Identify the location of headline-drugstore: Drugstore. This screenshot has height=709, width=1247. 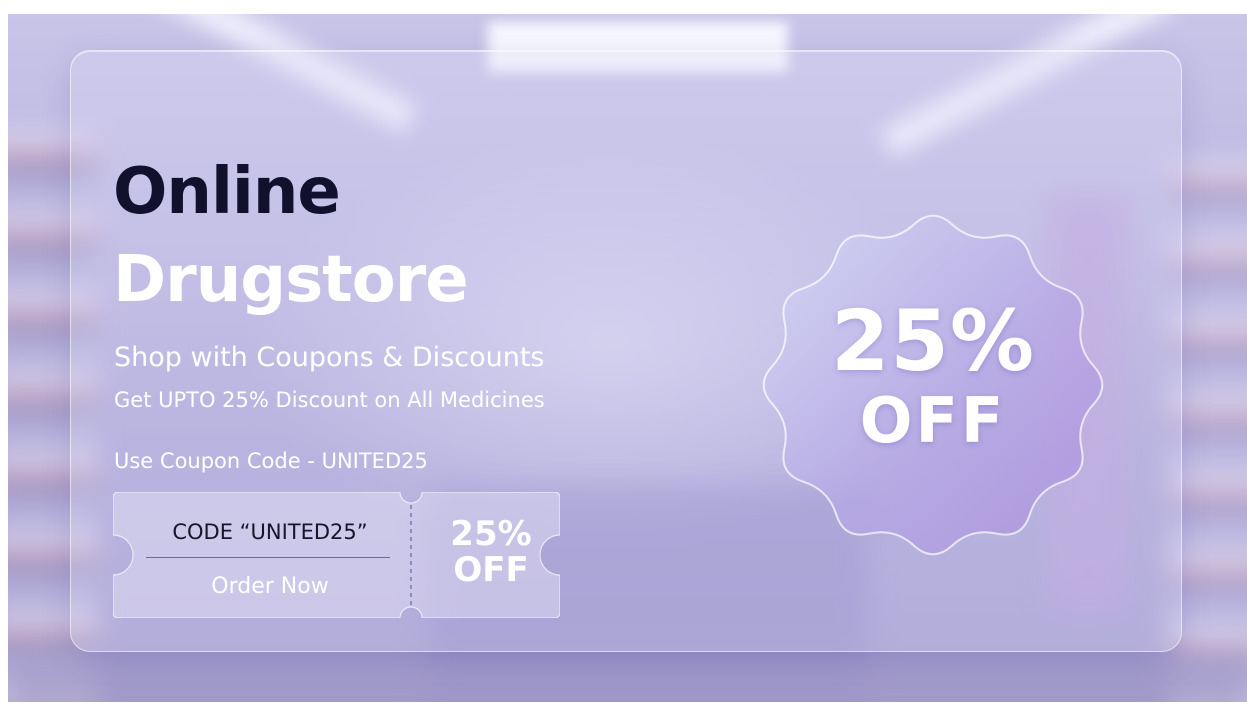
(291, 280).